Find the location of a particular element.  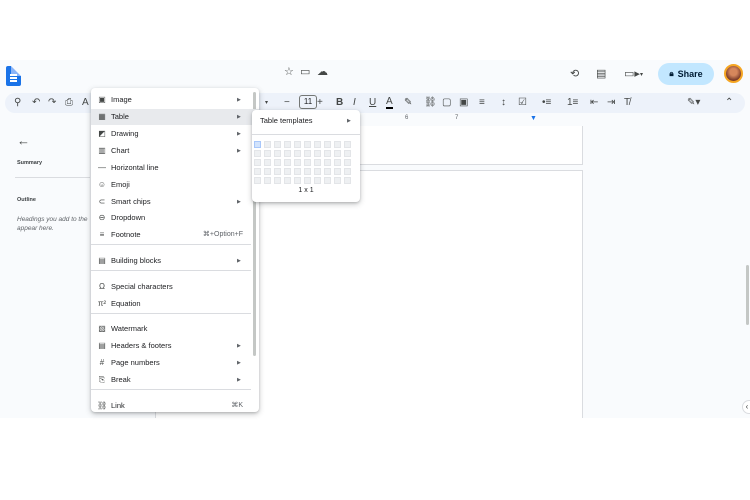

menu-item-page-numbers: # Page numbers ▶ is located at coordinates (175, 363).